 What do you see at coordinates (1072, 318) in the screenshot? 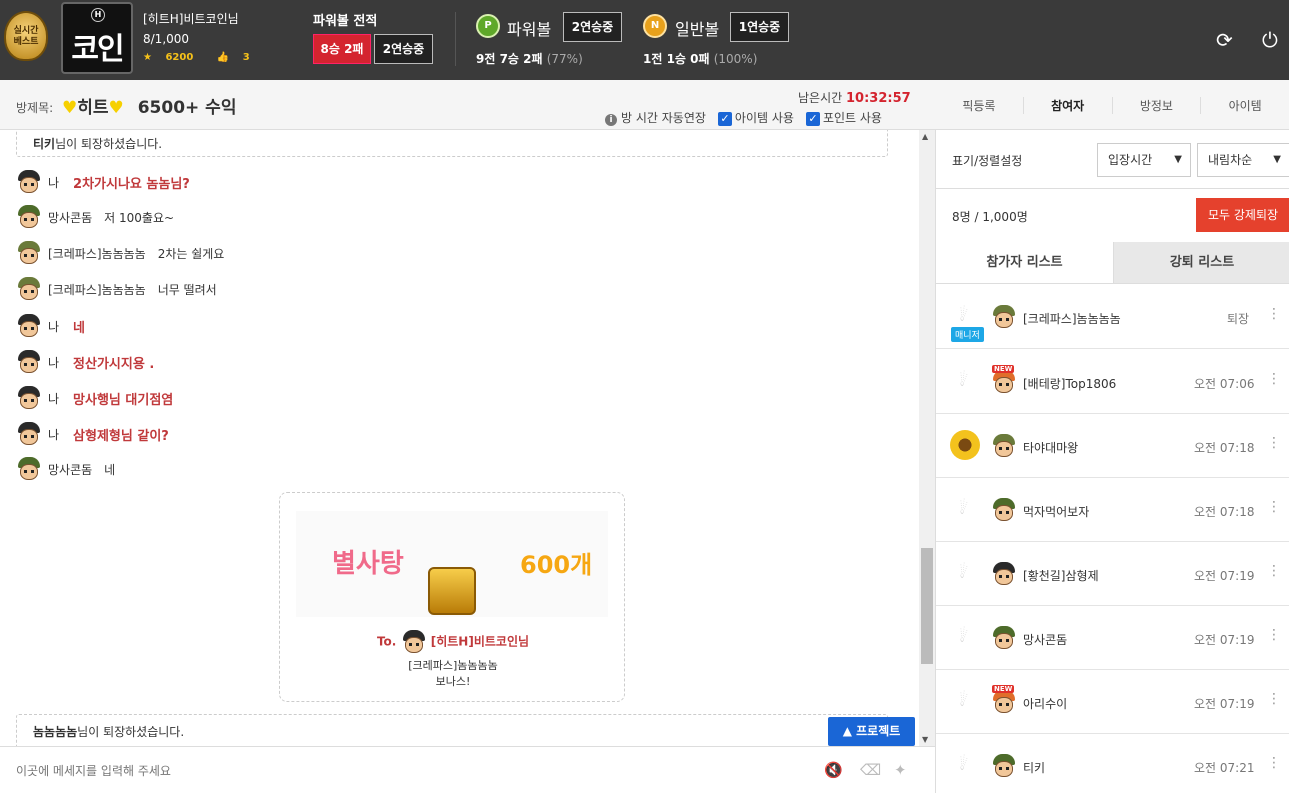
I see `participant-name: [크레파스]놈놈놈놈` at bounding box center [1072, 318].